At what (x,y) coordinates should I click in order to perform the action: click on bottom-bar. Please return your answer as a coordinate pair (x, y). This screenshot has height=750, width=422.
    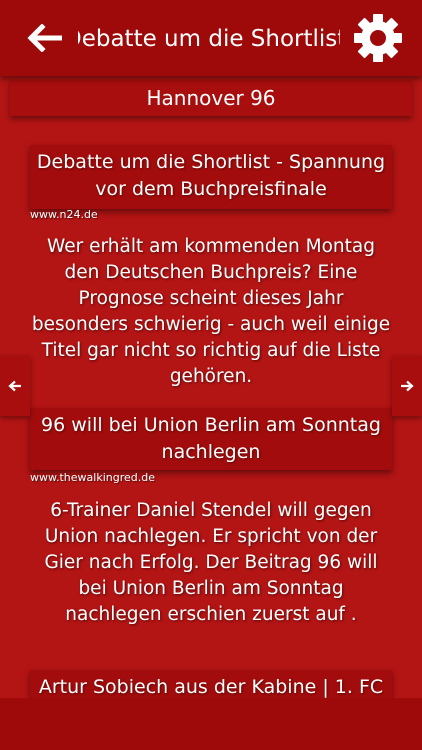
    Looking at the image, I should click on (211, 724).